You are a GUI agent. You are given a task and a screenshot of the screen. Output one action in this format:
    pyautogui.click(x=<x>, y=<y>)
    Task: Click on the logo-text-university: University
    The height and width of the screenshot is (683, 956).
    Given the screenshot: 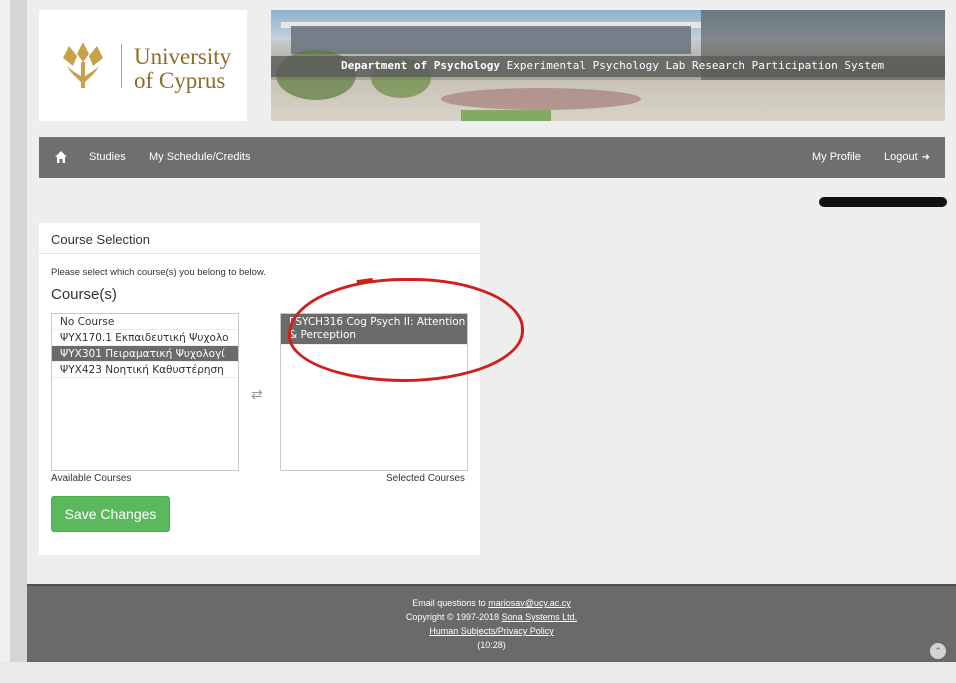 What is the action you would take?
    pyautogui.click(x=183, y=56)
    